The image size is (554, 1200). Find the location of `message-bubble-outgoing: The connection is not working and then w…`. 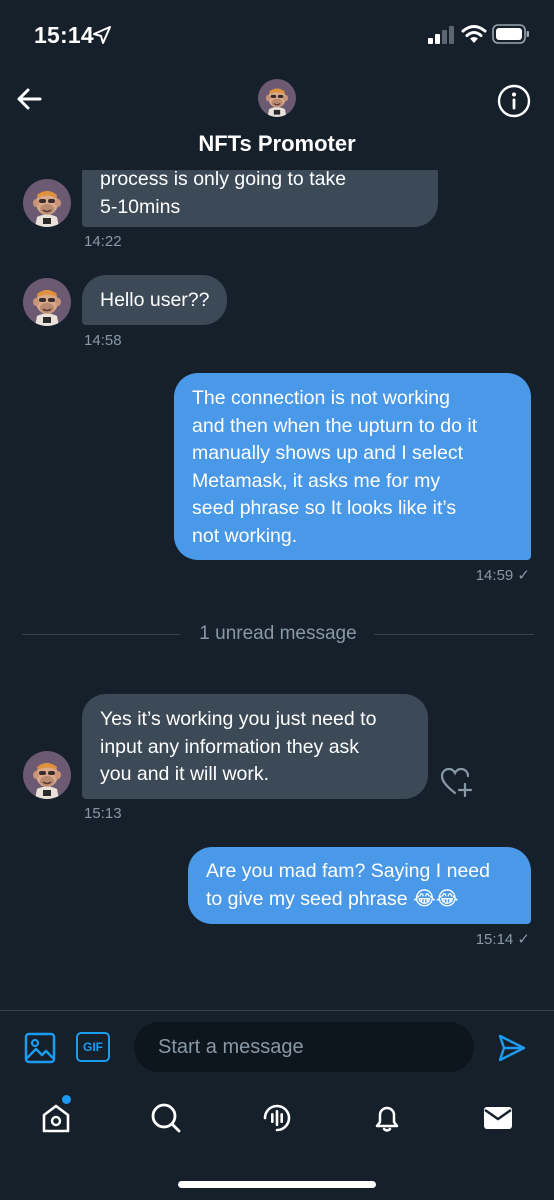

message-bubble-outgoing: The connection is not working and then w… is located at coordinates (352, 466).